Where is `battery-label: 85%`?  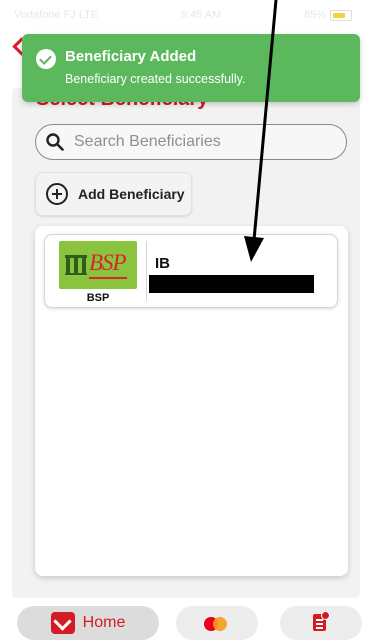
battery-label: 85% is located at coordinates (314, 15).